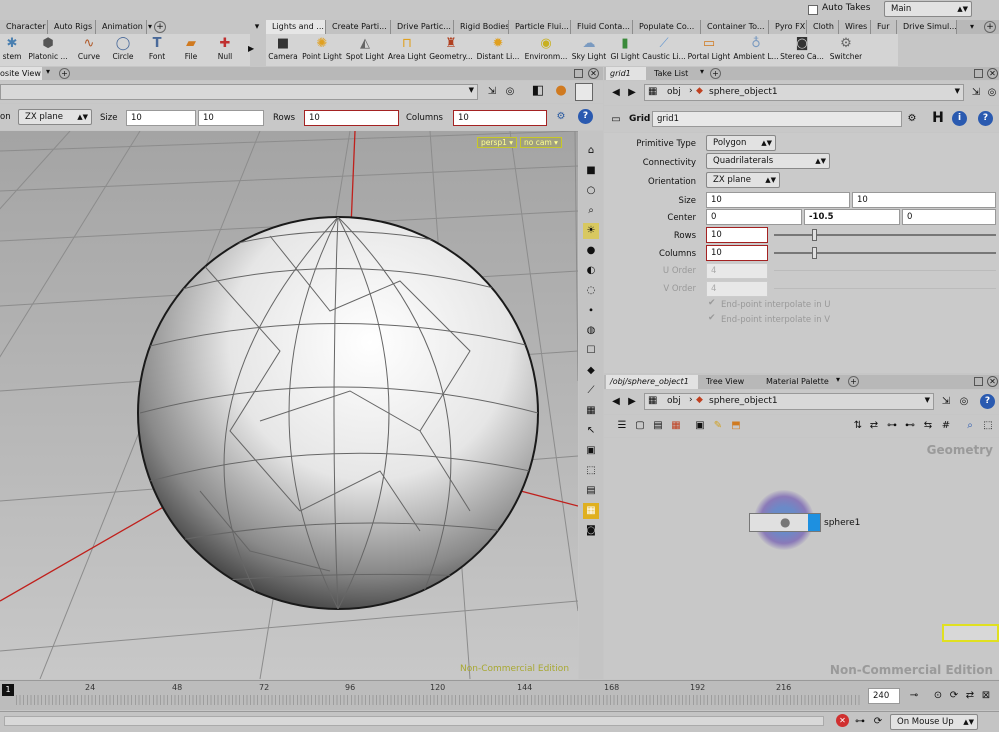 The height and width of the screenshot is (732, 999). Describe the element at coordinates (591, 411) in the screenshot. I see `grid-toggle-icon: ▦` at that location.